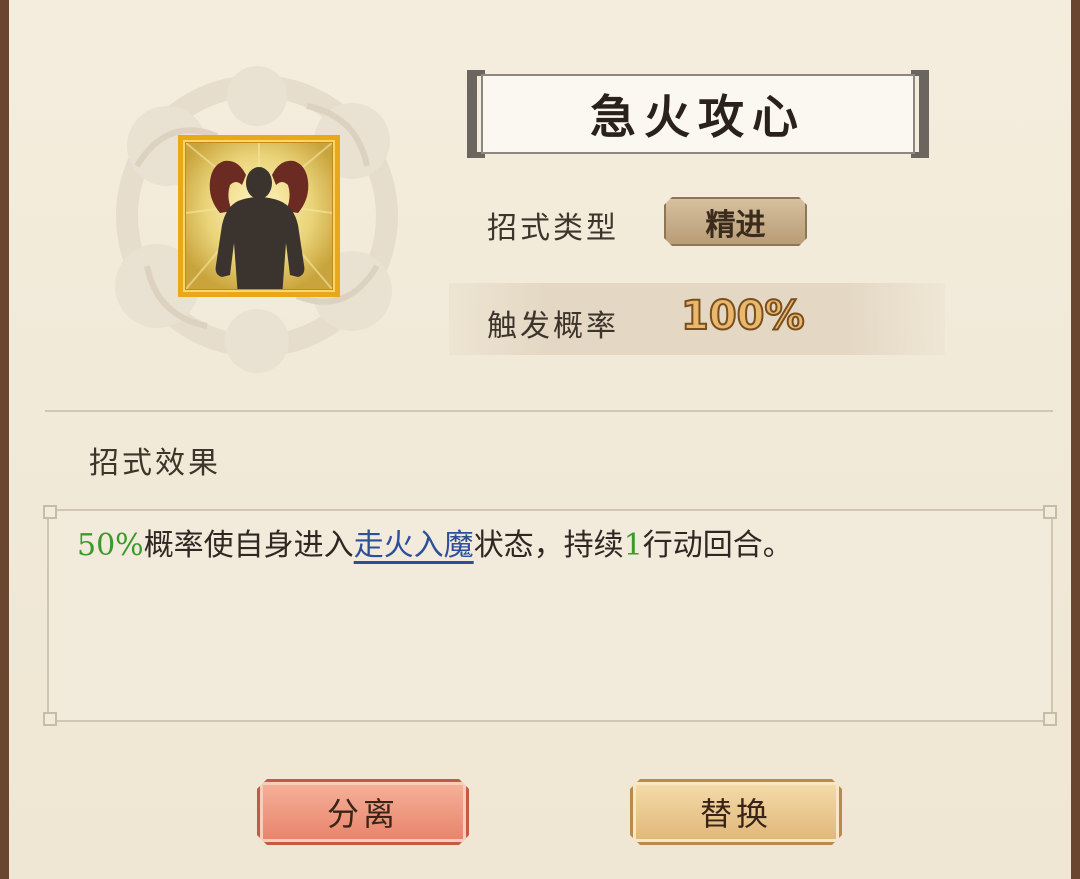 This screenshot has height=879, width=1080. I want to click on effect-header: 招式效果, so click(155, 463).